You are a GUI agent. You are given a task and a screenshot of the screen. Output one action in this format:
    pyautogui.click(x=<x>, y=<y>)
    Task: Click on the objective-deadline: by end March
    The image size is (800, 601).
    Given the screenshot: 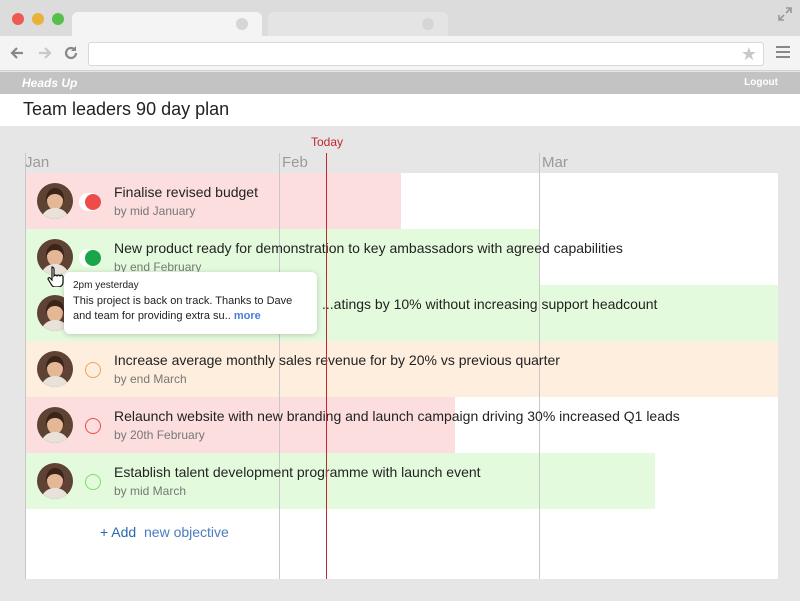 What is the action you would take?
    pyautogui.click(x=150, y=379)
    